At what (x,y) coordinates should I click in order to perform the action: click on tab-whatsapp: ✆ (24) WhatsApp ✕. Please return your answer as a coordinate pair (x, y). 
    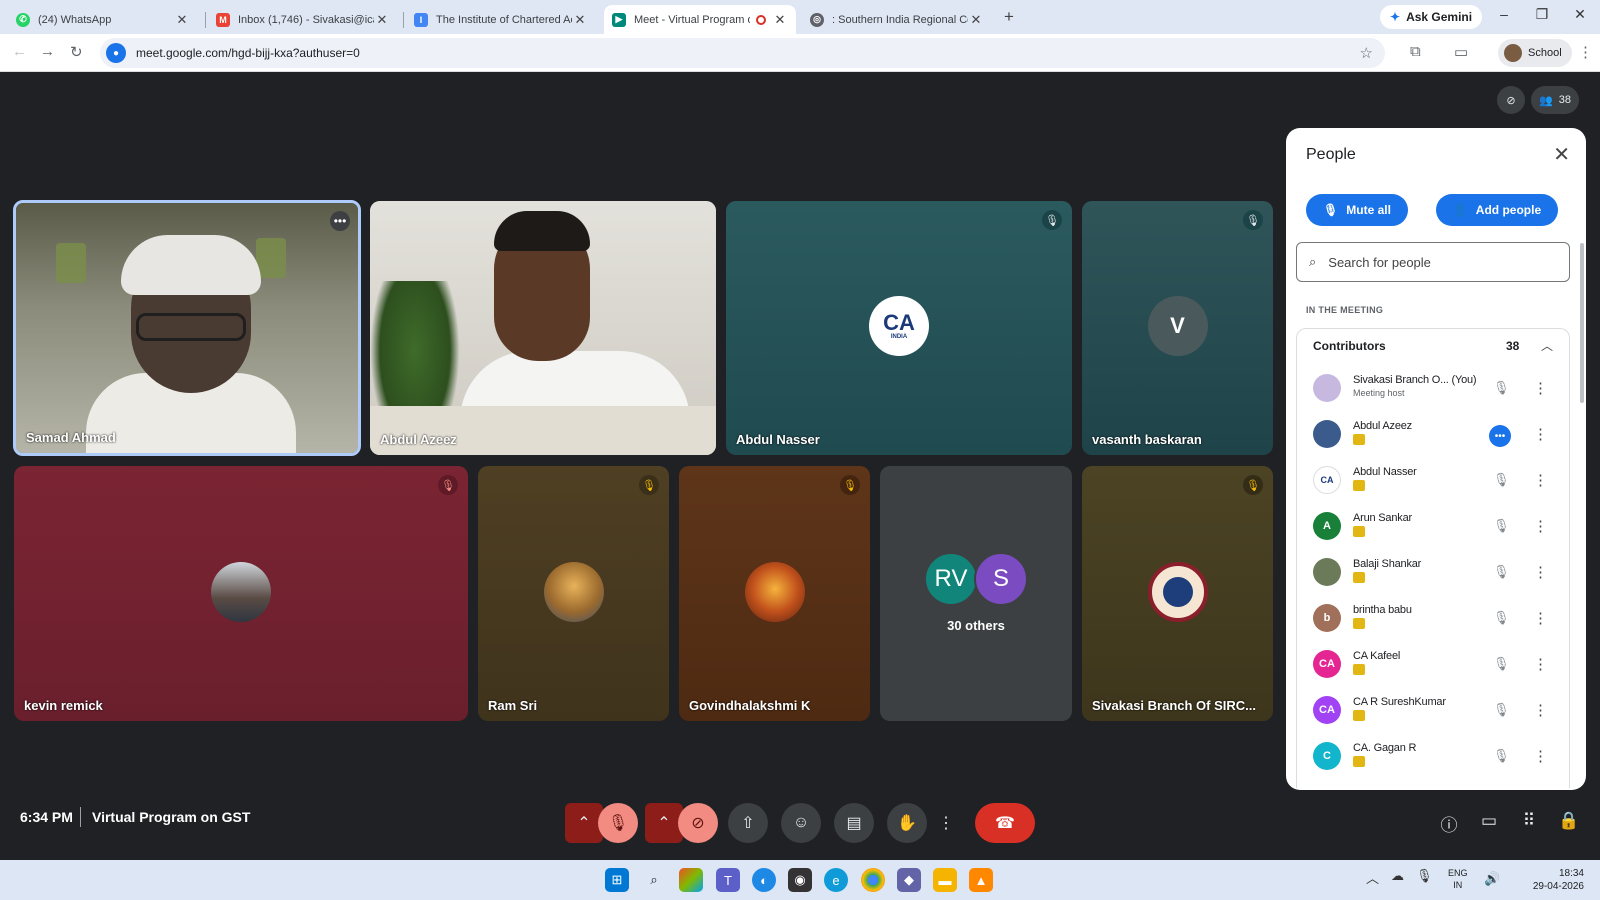
    Looking at the image, I should click on (103, 19).